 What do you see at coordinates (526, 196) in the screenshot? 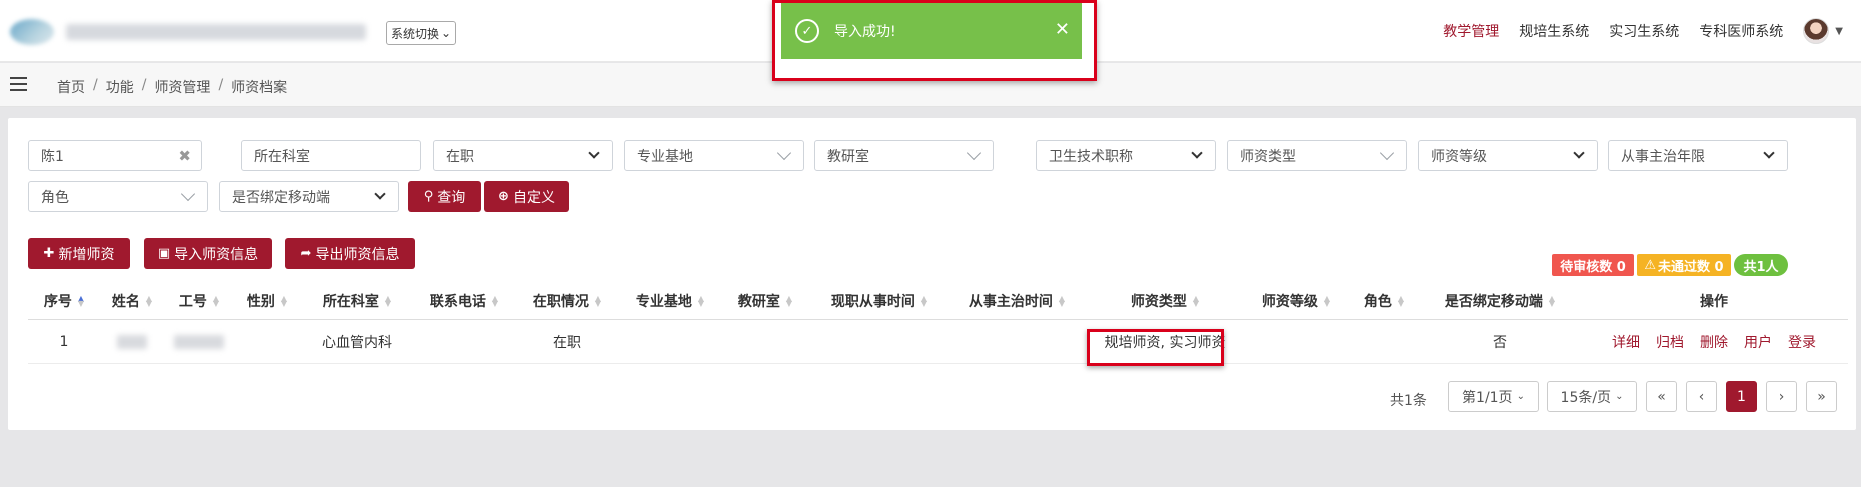
I see `custom-button: ⊕ 自定义` at bounding box center [526, 196].